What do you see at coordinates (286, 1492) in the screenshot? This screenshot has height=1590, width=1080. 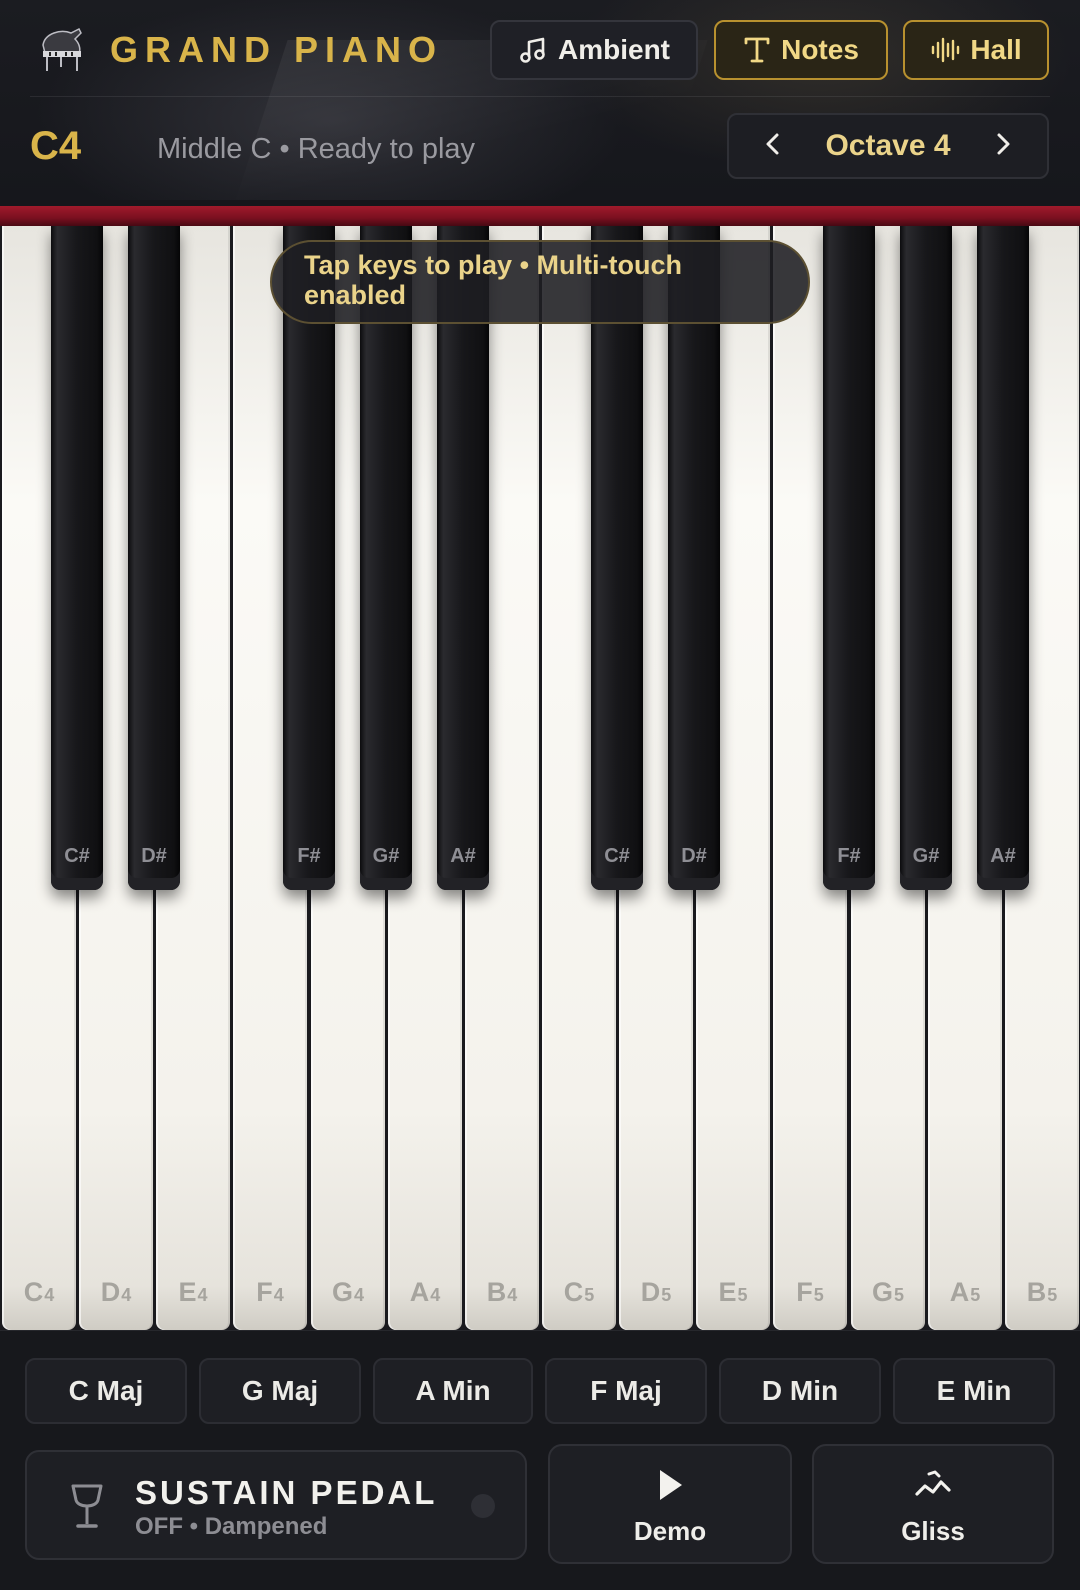 I see `sustain-title: SUSTAIN PEDAL` at bounding box center [286, 1492].